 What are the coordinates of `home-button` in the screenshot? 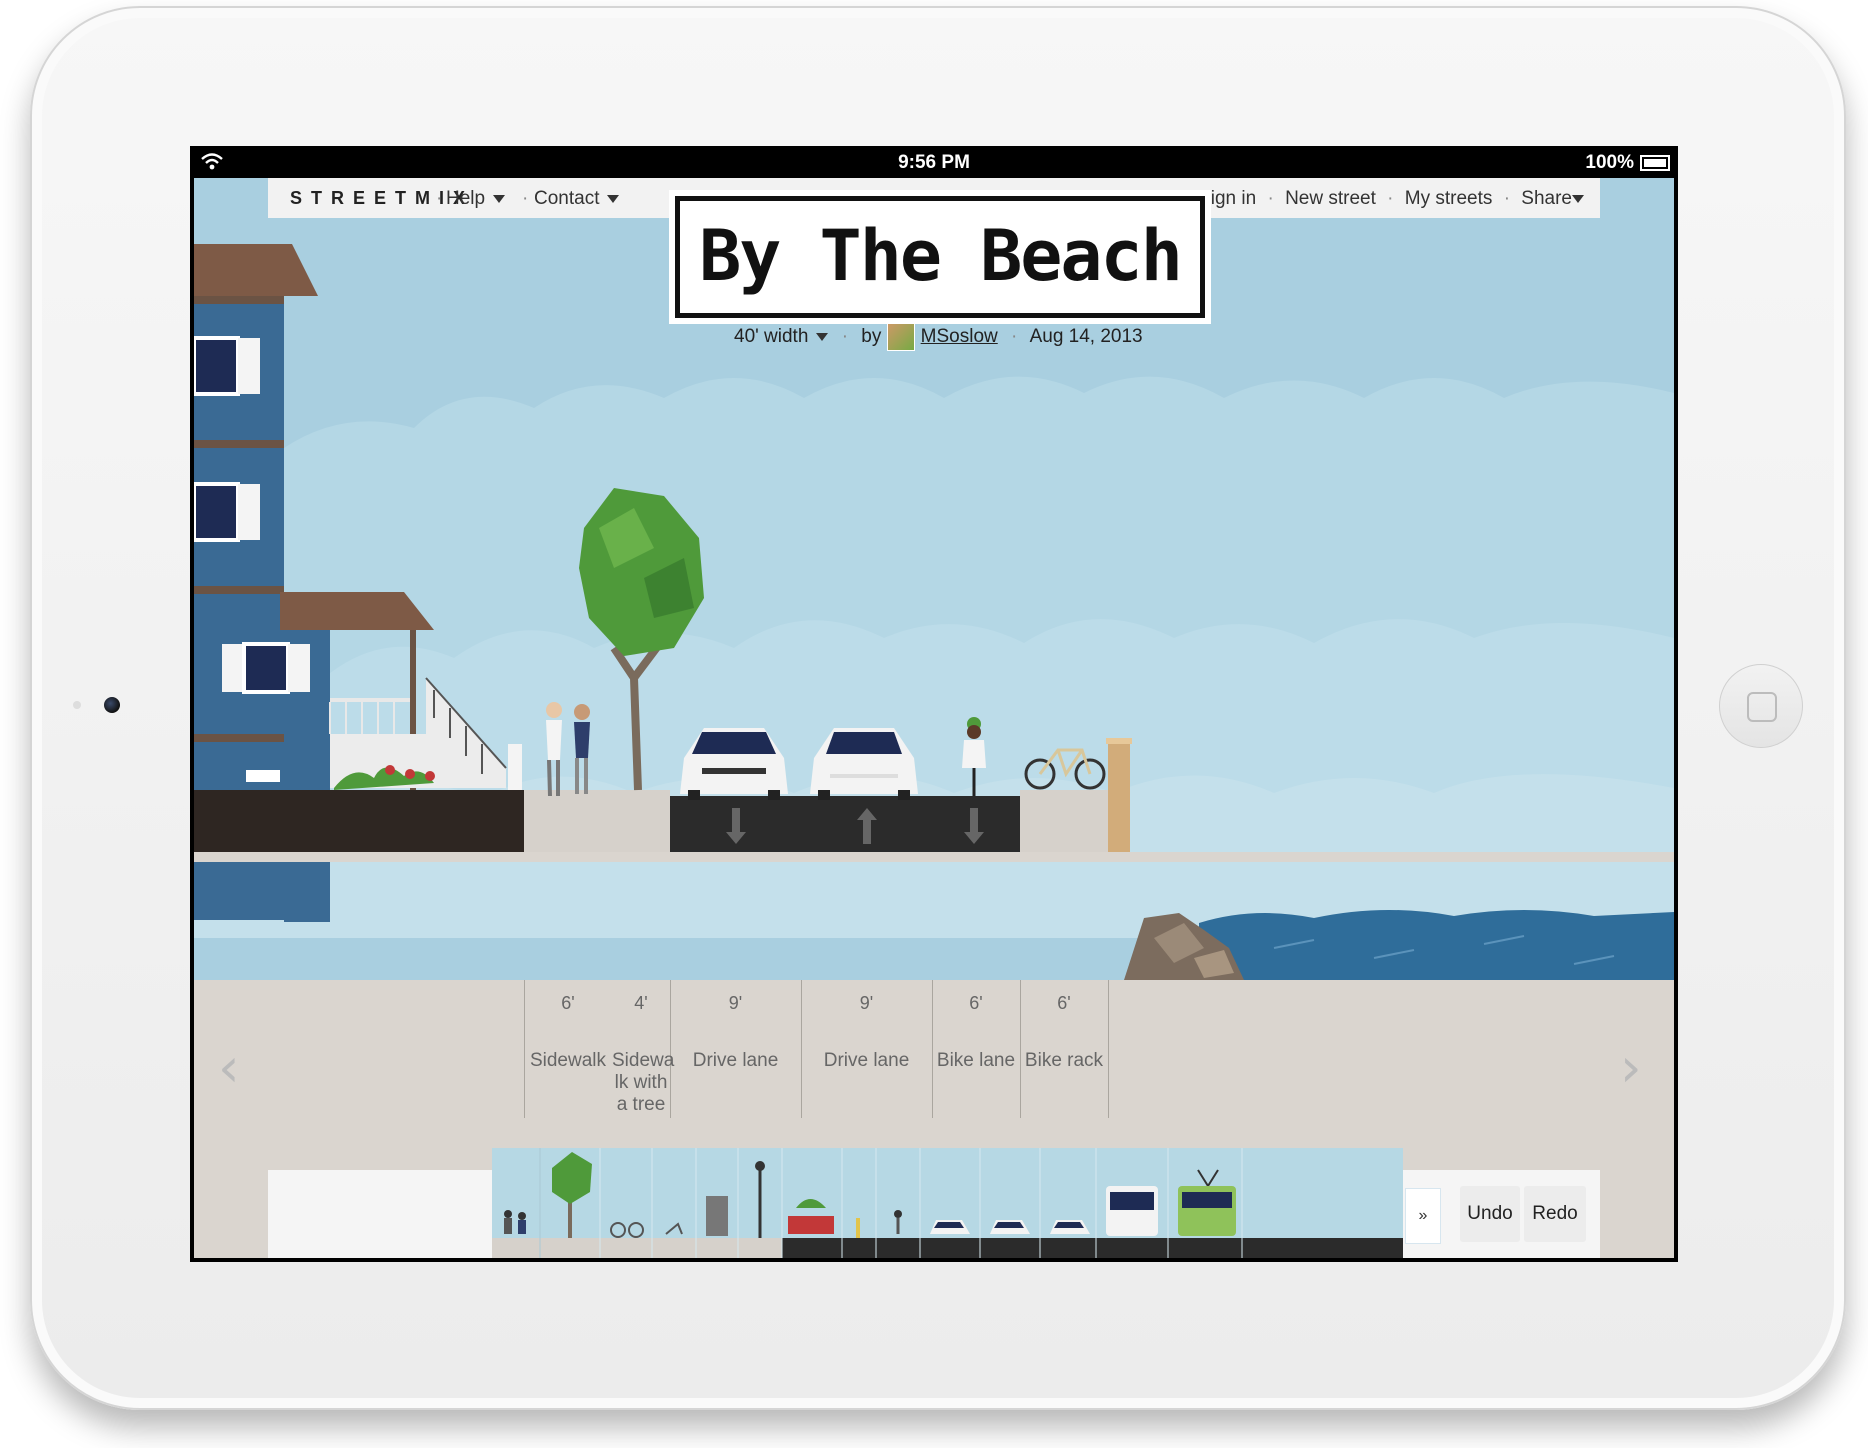 It's located at (1761, 706).